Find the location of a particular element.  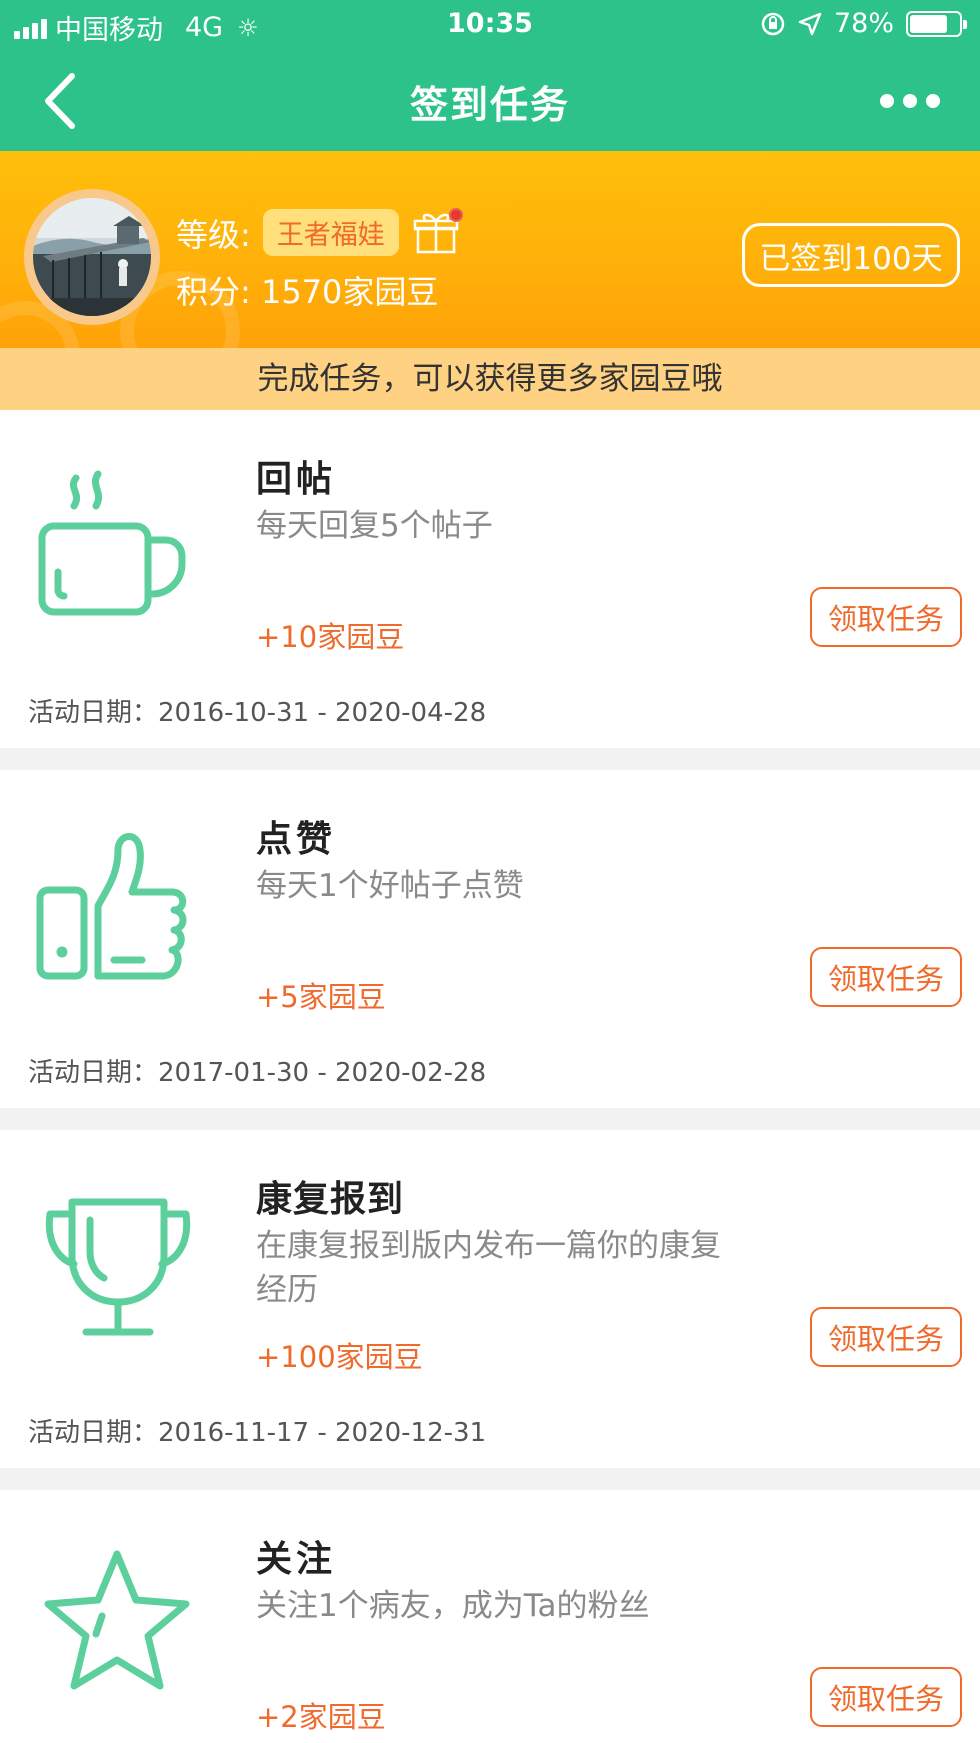

battery-icon is located at coordinates (936, 23).